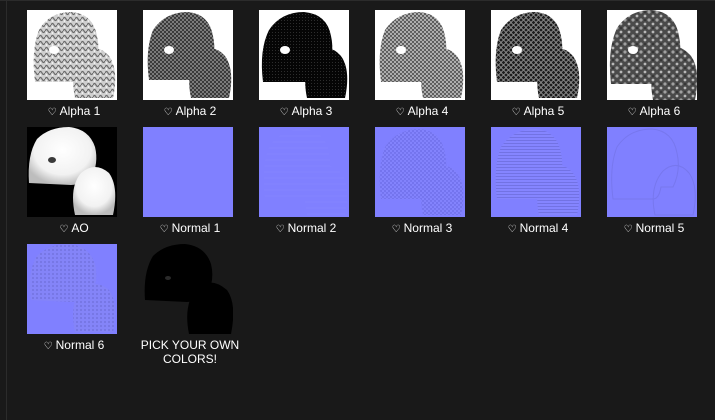 This screenshot has height=420, width=715. I want to click on texture-label: ♡ Alpha 2, so click(190, 111).